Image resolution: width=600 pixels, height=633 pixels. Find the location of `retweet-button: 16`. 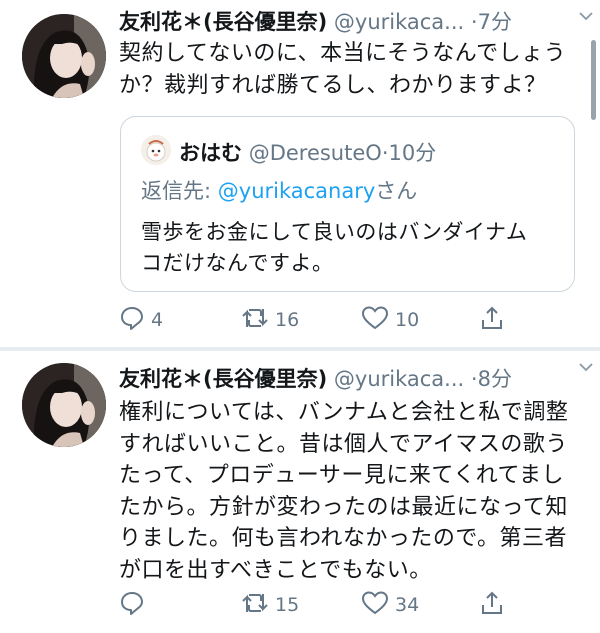

retweet-button: 16 is located at coordinates (270, 320).